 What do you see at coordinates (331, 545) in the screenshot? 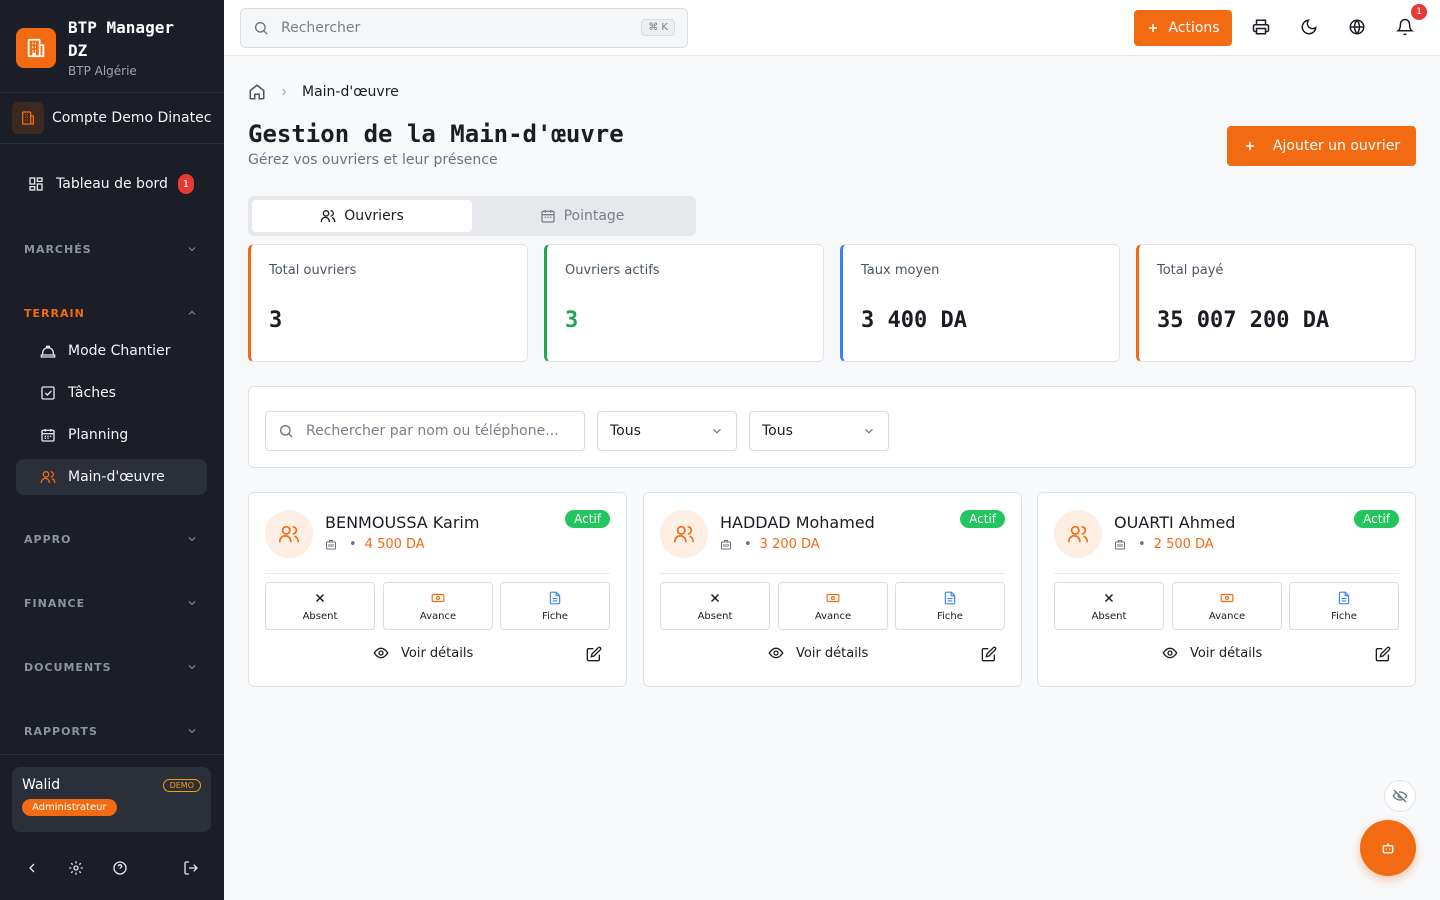
I see `building-icon` at bounding box center [331, 545].